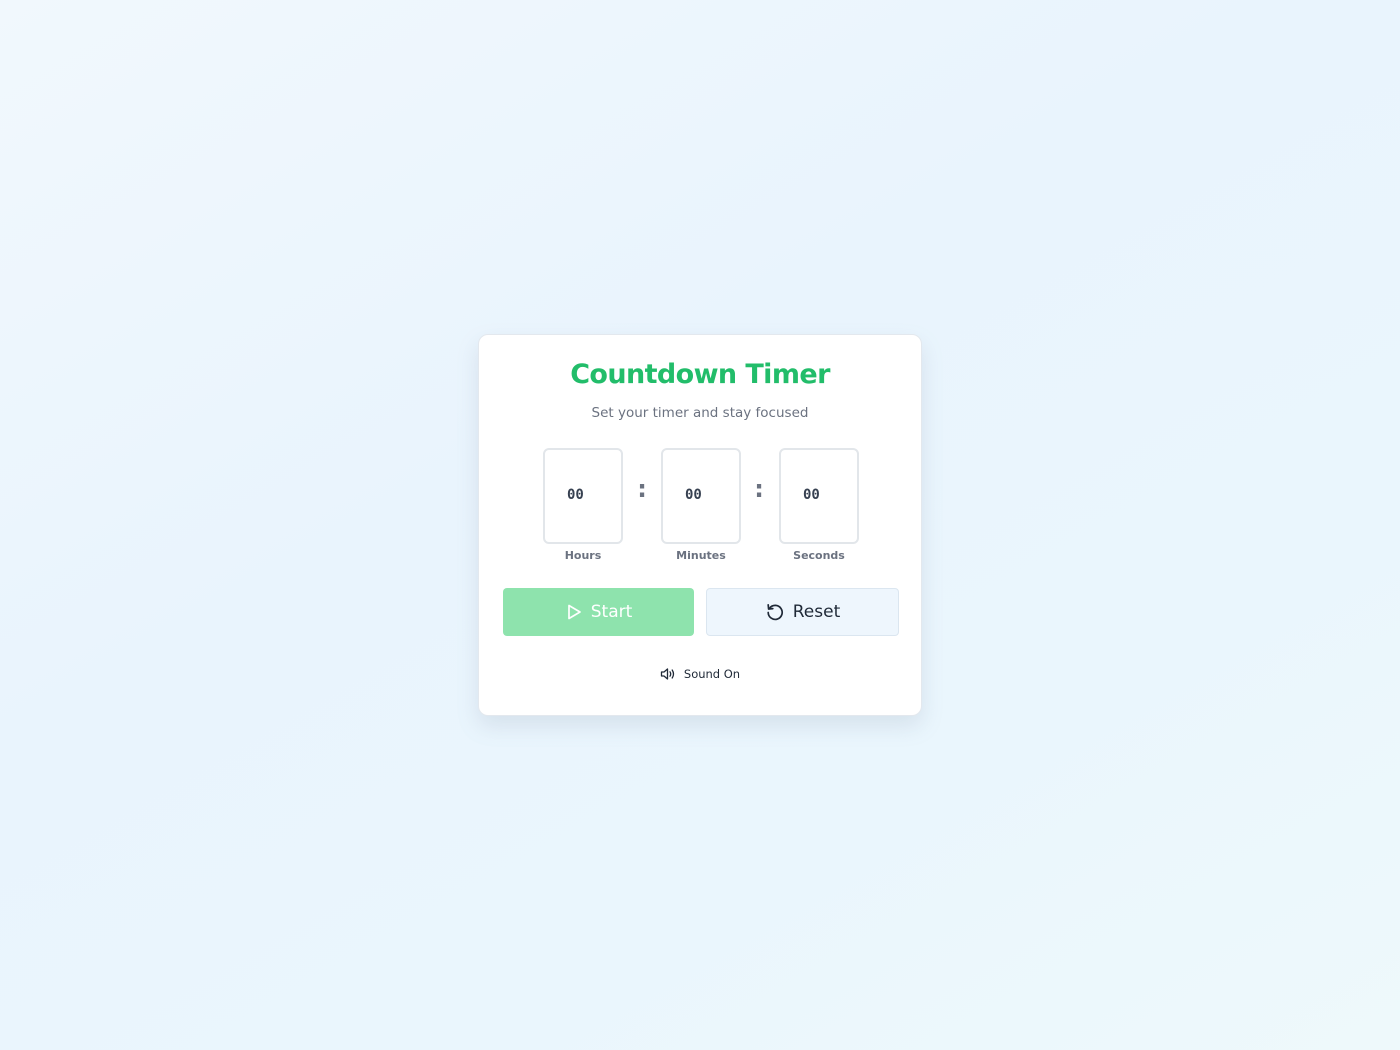 The width and height of the screenshot is (1400, 1050). I want to click on hours-label: Hours, so click(583, 555).